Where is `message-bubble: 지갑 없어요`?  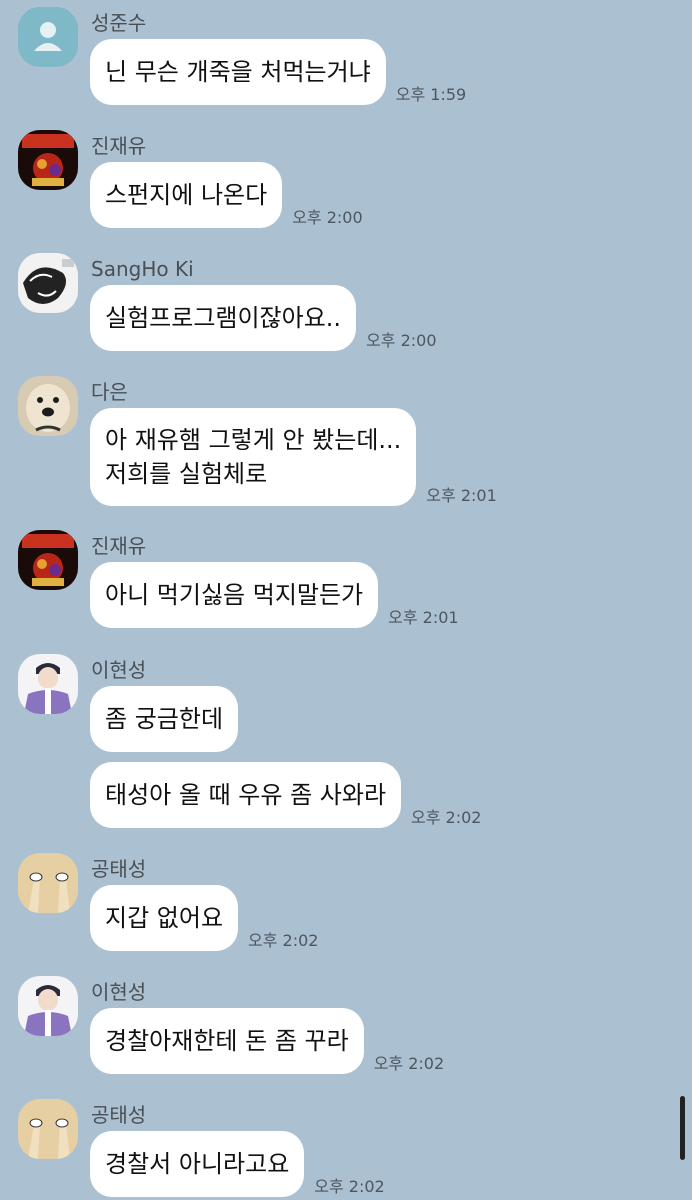 message-bubble: 지갑 없어요 is located at coordinates (164, 918).